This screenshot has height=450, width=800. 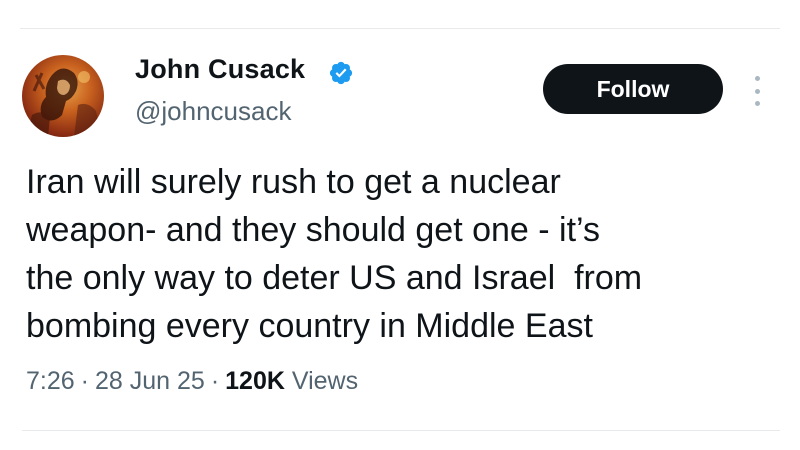 I want to click on views-count: 120K, so click(x=255, y=381).